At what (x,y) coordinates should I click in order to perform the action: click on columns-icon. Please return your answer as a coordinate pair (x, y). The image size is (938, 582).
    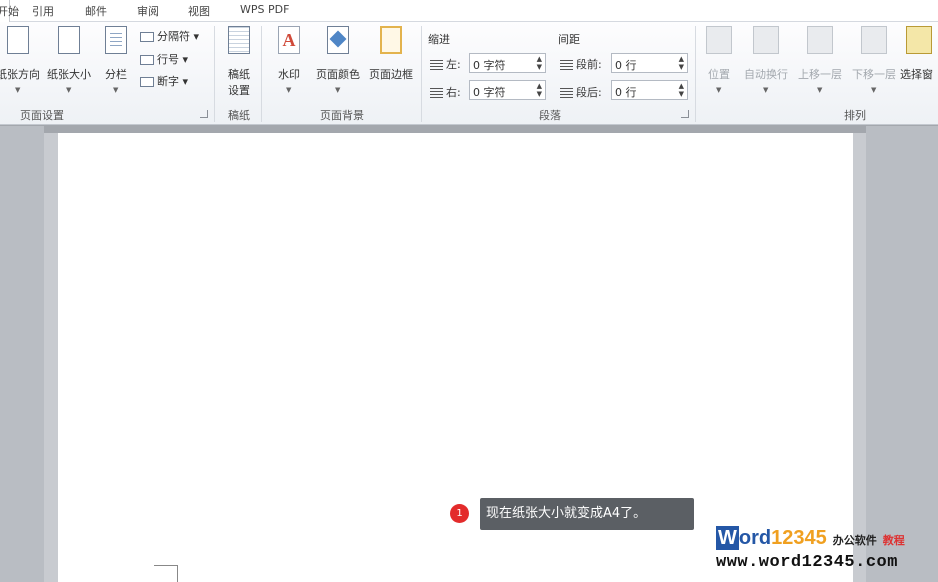
    Looking at the image, I should click on (116, 40).